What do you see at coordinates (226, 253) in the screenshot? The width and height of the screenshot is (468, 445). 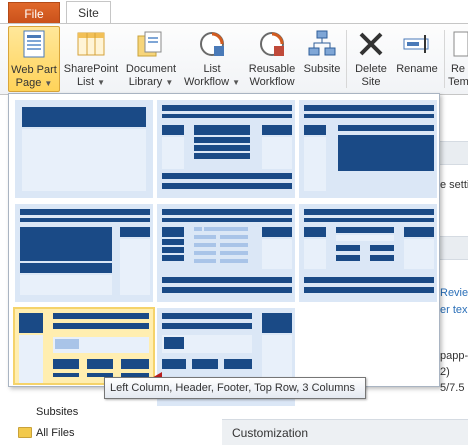 I see `layout-option-header-footer-2-columns-4-rows` at bounding box center [226, 253].